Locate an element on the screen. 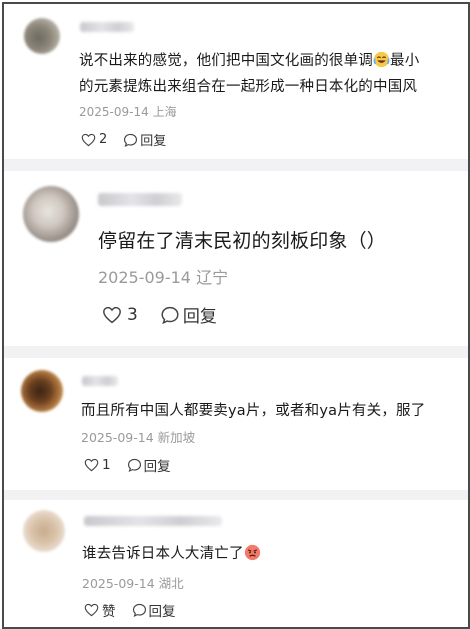 This screenshot has width=470, height=629. comment-actions: 1 回复 is located at coordinates (127, 465).